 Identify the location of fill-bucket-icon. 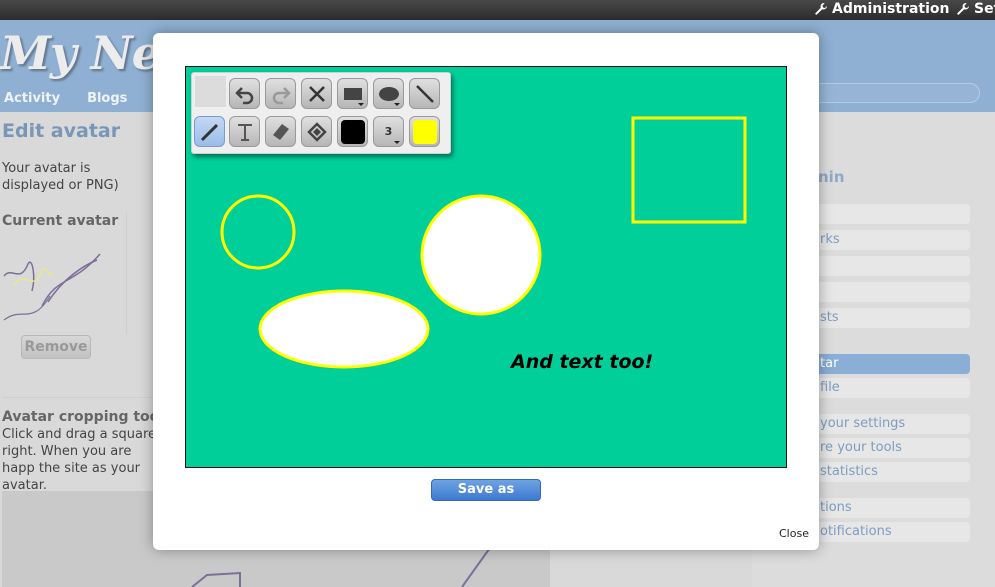
(316, 131).